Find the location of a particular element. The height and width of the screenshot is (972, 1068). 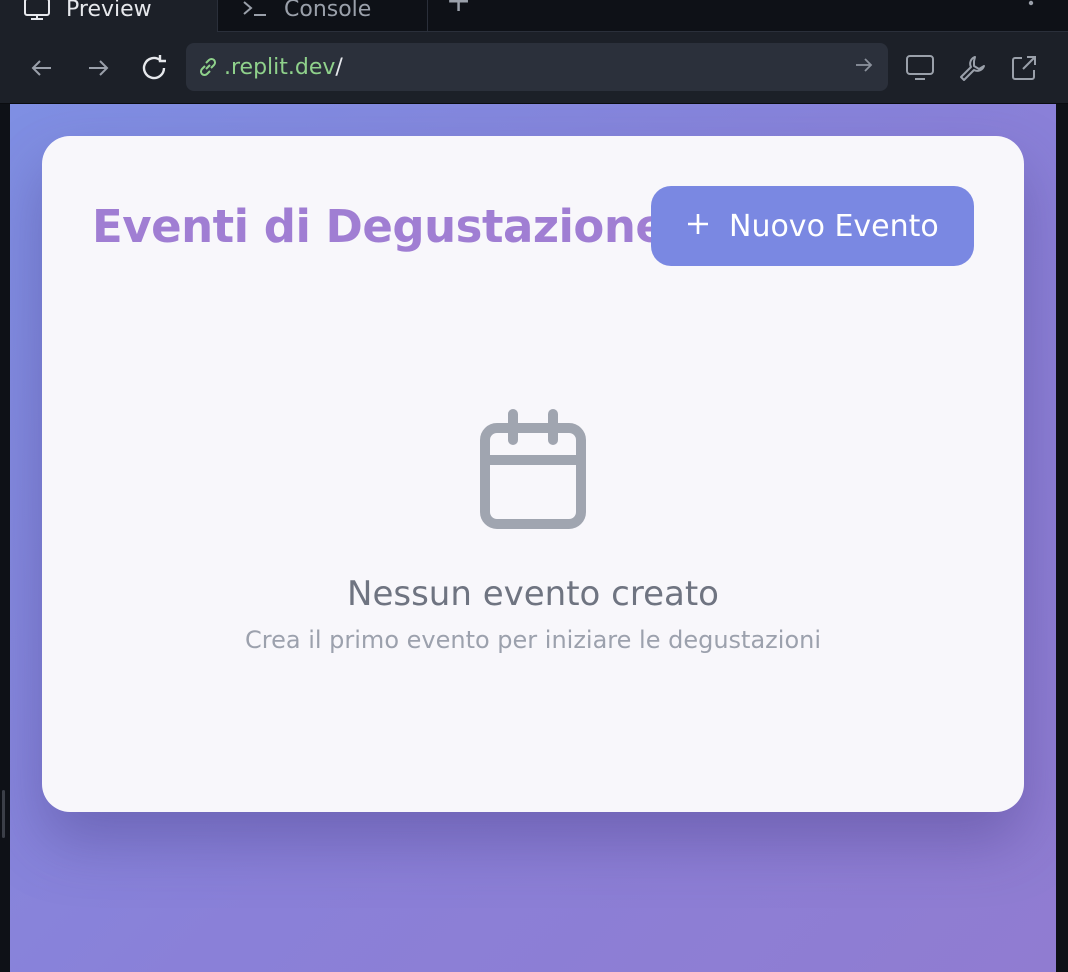

tab-console: Console is located at coordinates (323, 16).